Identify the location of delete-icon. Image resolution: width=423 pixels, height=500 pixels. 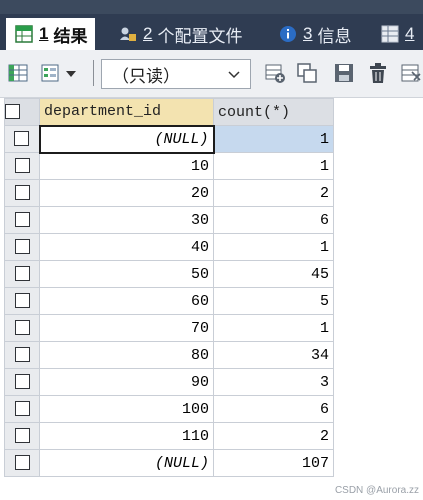
(378, 73).